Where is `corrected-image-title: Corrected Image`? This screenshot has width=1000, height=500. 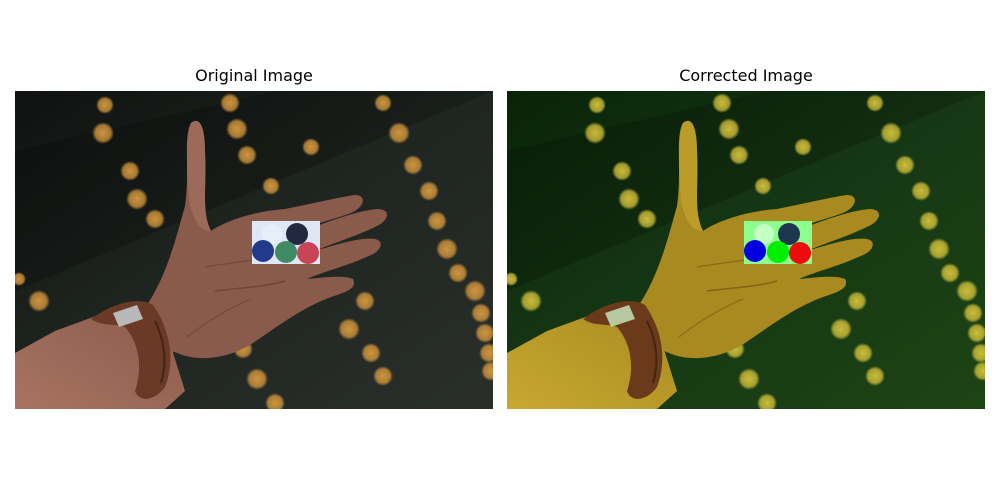
corrected-image-title: Corrected Image is located at coordinates (746, 75).